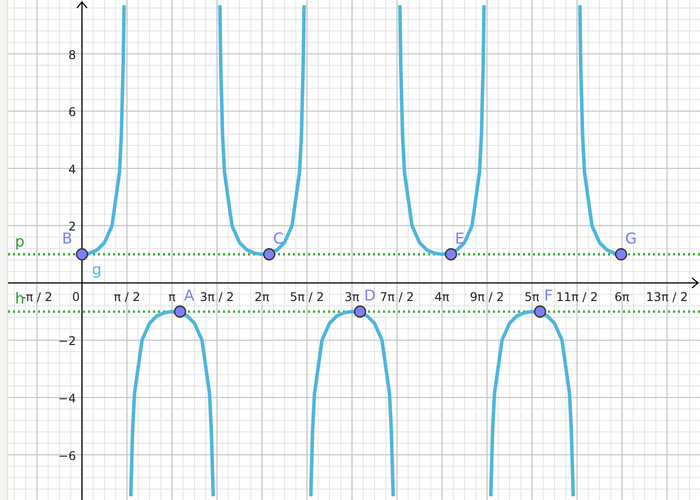  Describe the element at coordinates (172, 297) in the screenshot. I see `x-tick-label: π` at that location.